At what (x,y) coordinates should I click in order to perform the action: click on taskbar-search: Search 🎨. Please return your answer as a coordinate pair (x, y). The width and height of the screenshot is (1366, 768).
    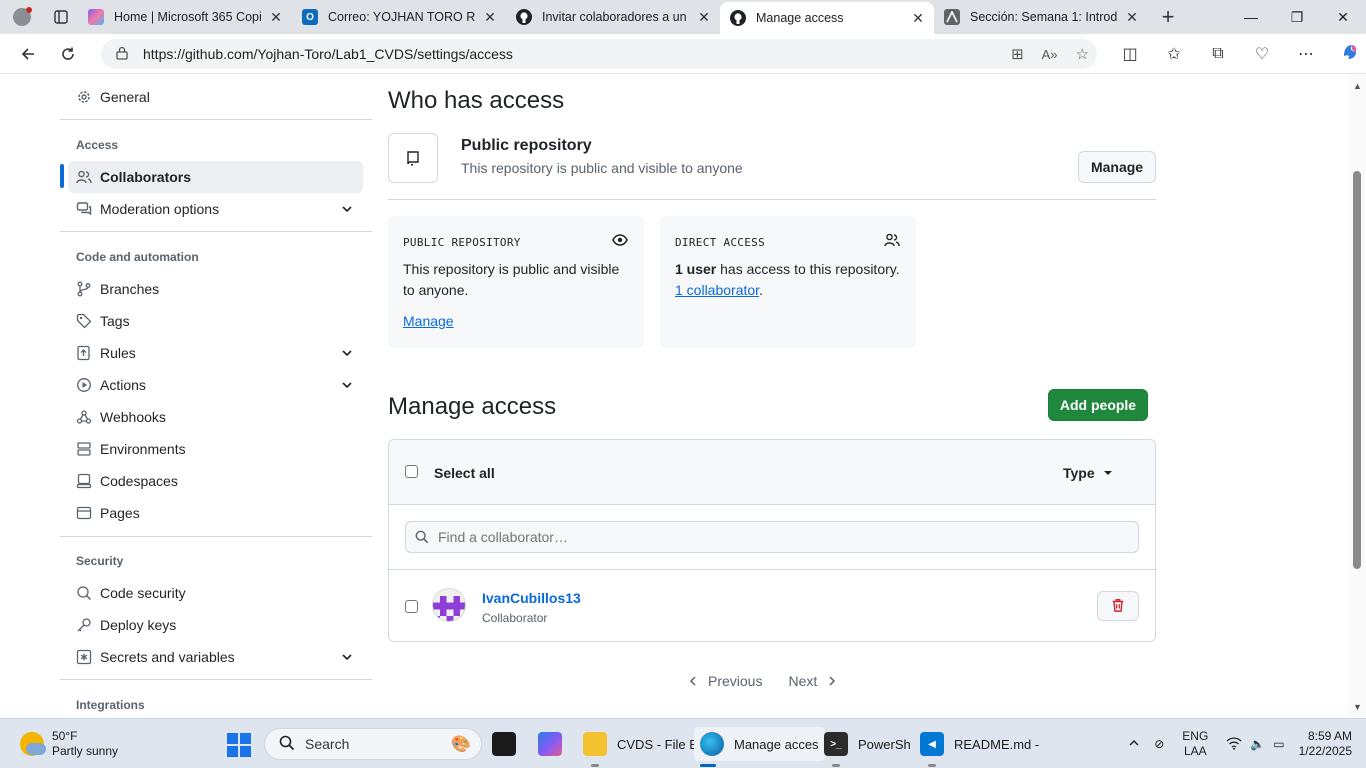
    Looking at the image, I should click on (373, 744).